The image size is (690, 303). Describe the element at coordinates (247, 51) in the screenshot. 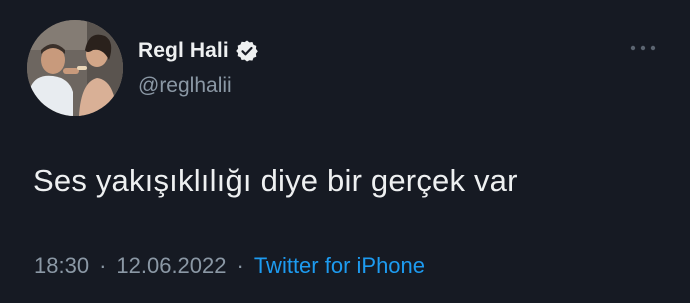

I see `verified-badge-icon` at that location.